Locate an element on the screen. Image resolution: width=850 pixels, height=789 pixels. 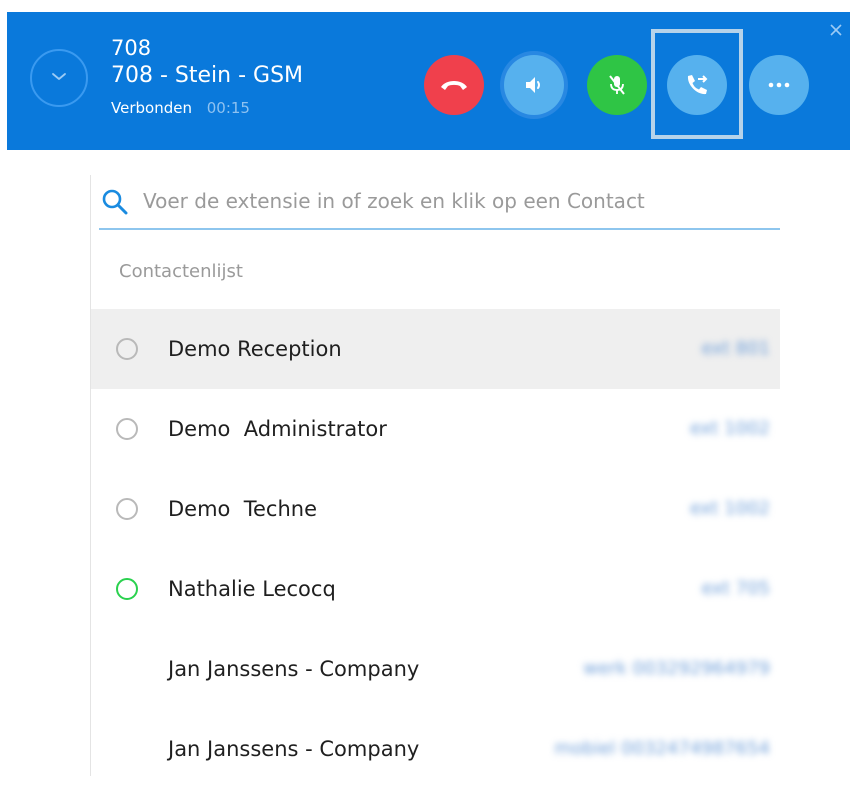
contact-list-title: Contactenlijst is located at coordinates (181, 271).